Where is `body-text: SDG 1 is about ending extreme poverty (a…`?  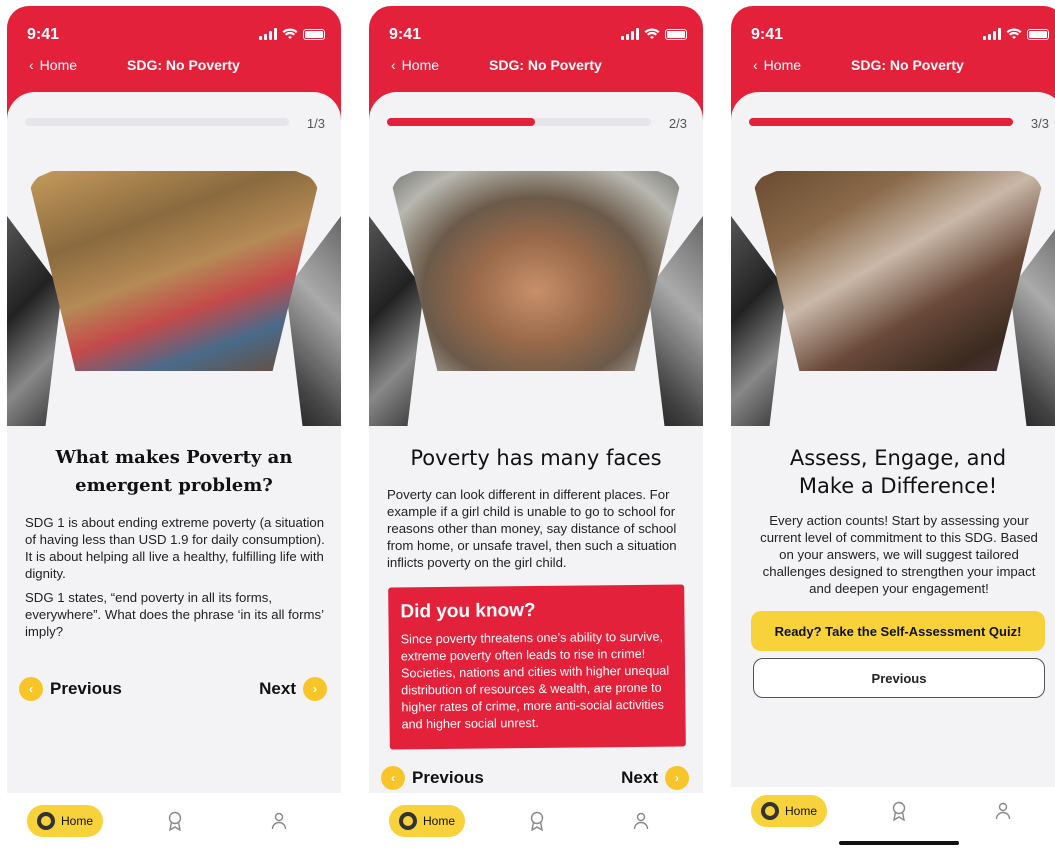 body-text: SDG 1 is about ending extreme poverty (a… is located at coordinates (175, 580).